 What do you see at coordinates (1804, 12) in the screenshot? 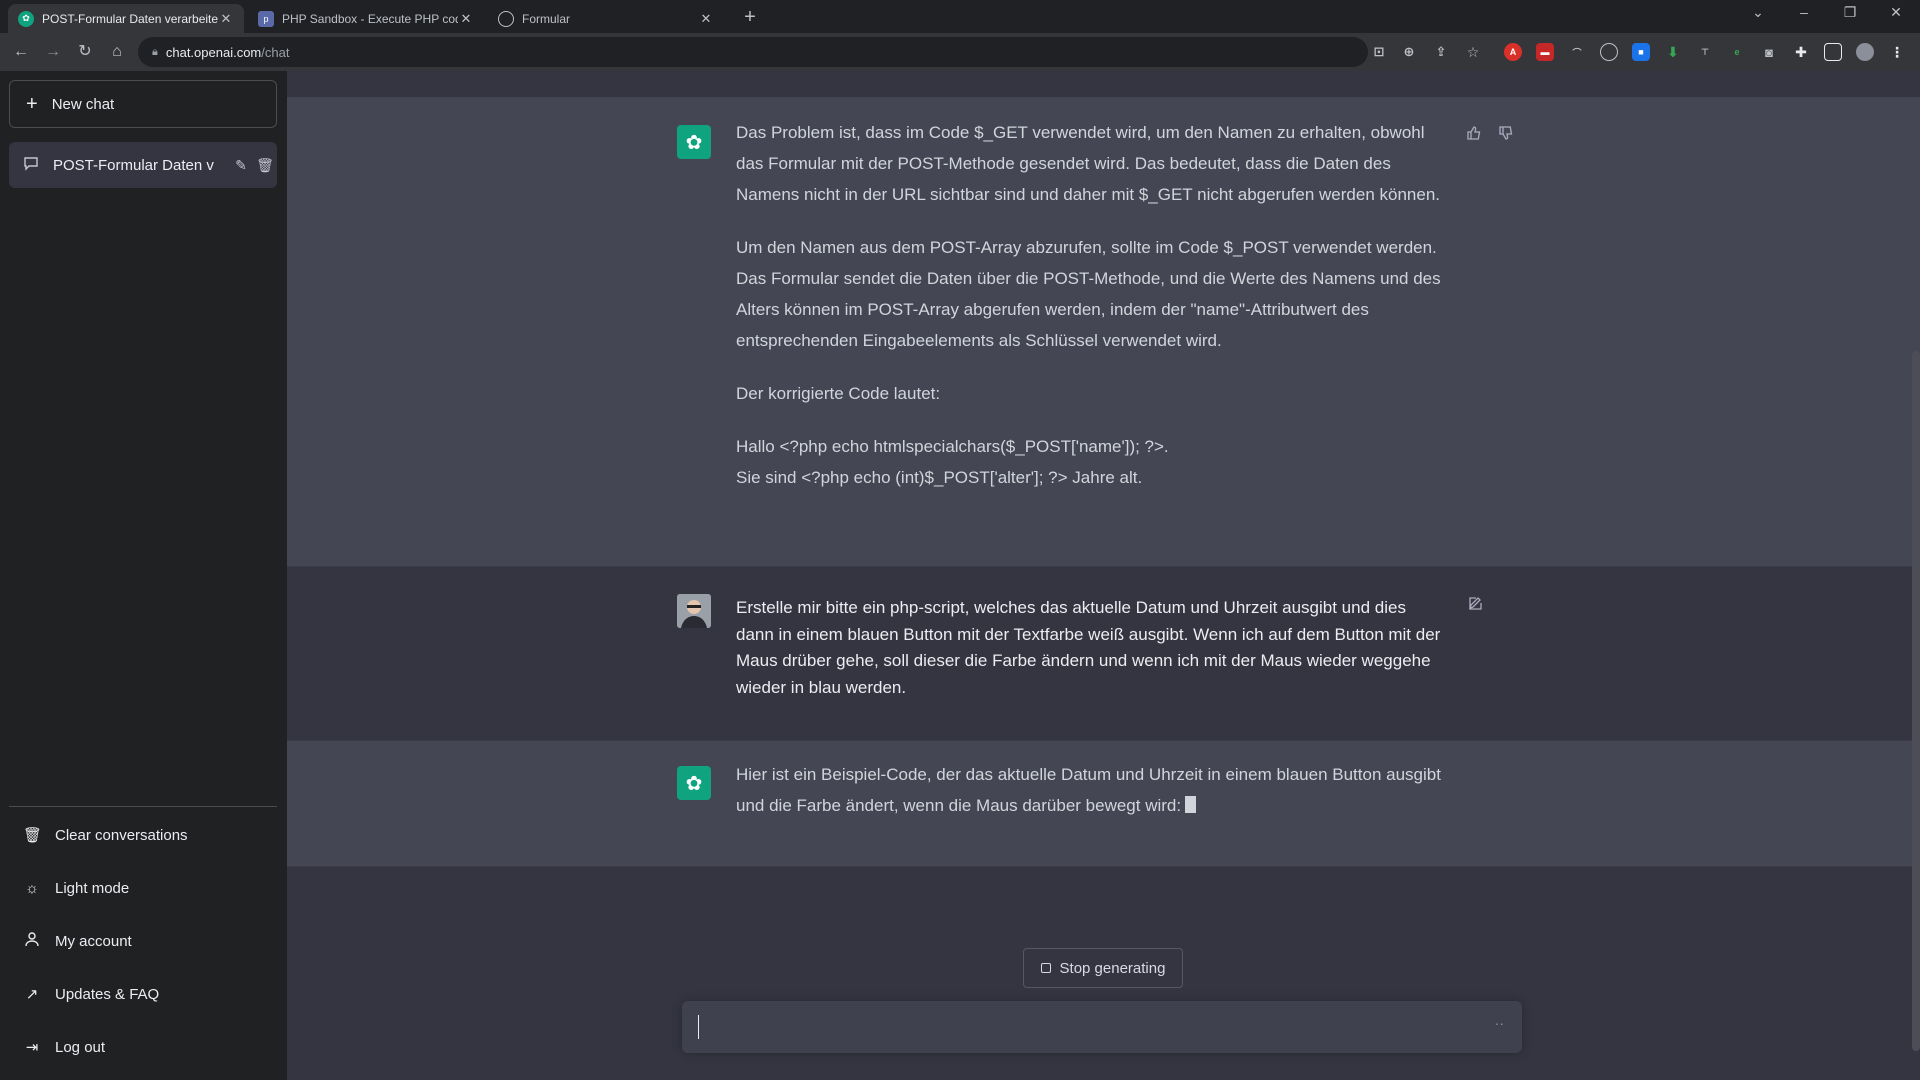
I see `minimize-icon: –` at bounding box center [1804, 12].